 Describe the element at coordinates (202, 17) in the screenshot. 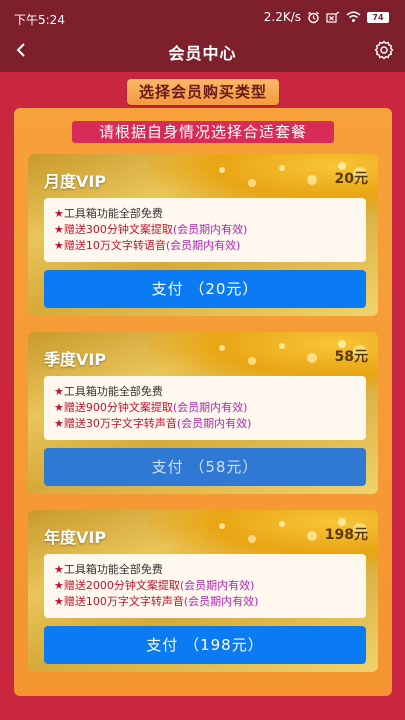

I see `status-bar: 下午5:24 2.2K/s 74` at that location.